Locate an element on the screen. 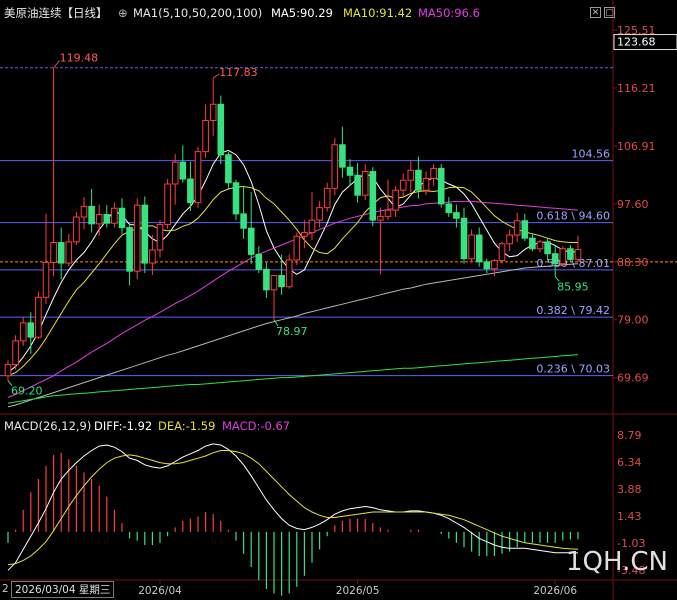  zoom-button: ⊕ is located at coordinates (123, 13).